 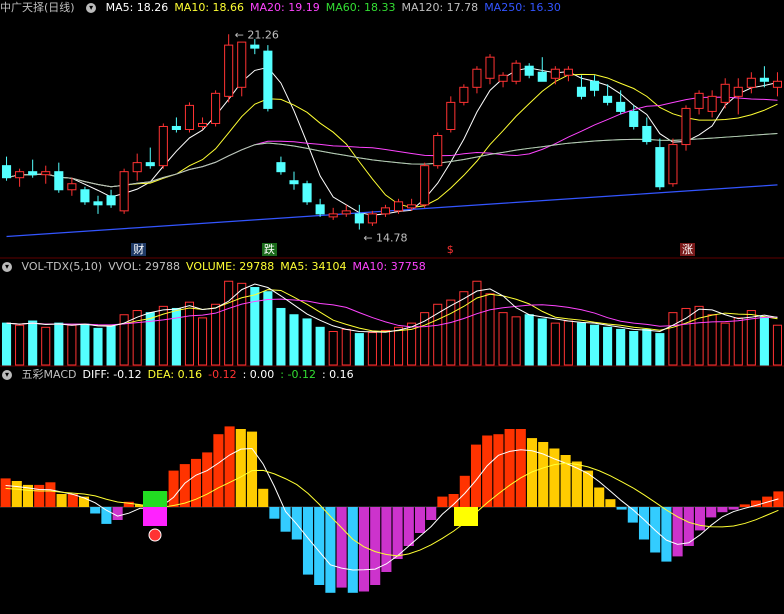 What do you see at coordinates (298, 374) in the screenshot?
I see `macd-legend-item-5: : -0.12` at bounding box center [298, 374].